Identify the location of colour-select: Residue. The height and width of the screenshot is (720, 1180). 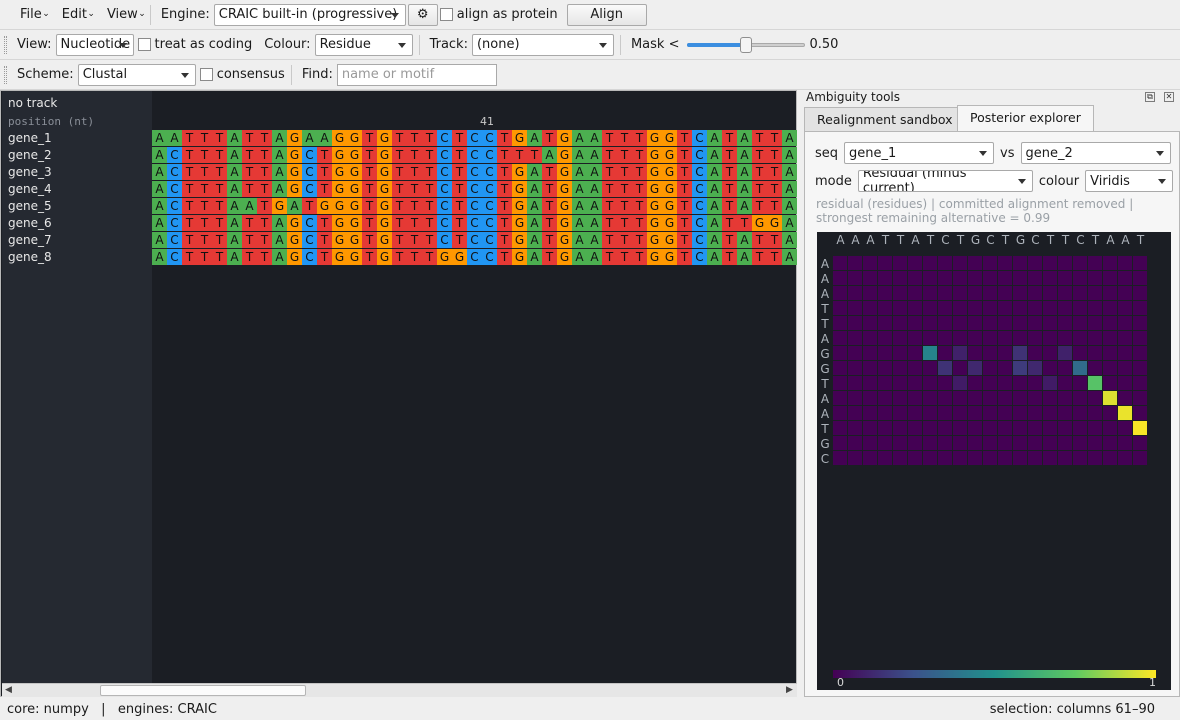
(363, 44).